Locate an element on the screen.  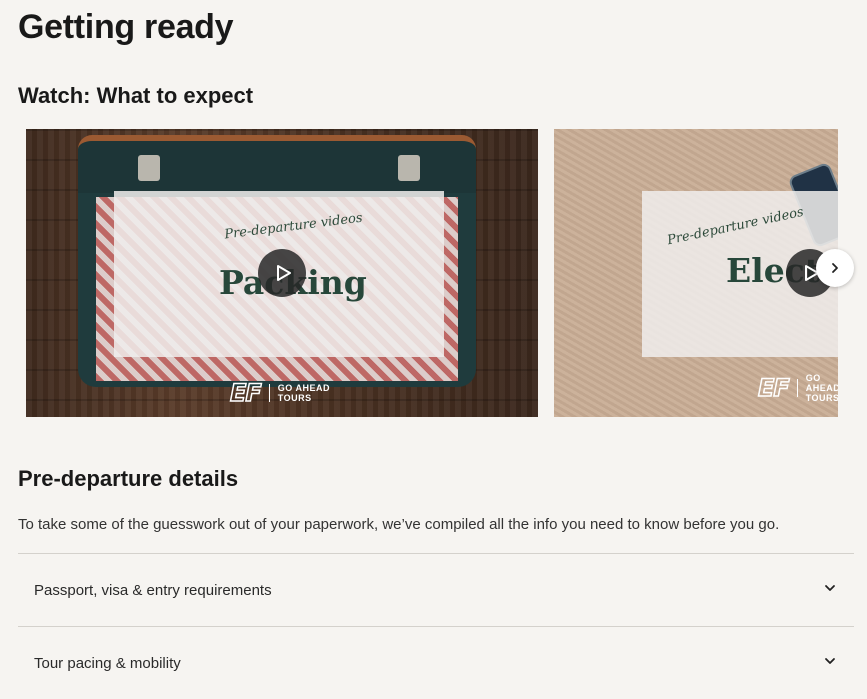
play-icon is located at coordinates (283, 273).